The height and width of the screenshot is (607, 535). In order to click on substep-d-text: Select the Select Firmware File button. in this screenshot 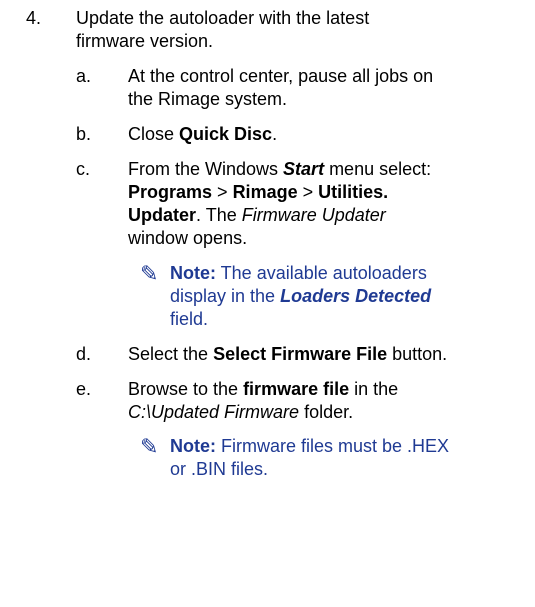, I will do `click(287, 354)`.